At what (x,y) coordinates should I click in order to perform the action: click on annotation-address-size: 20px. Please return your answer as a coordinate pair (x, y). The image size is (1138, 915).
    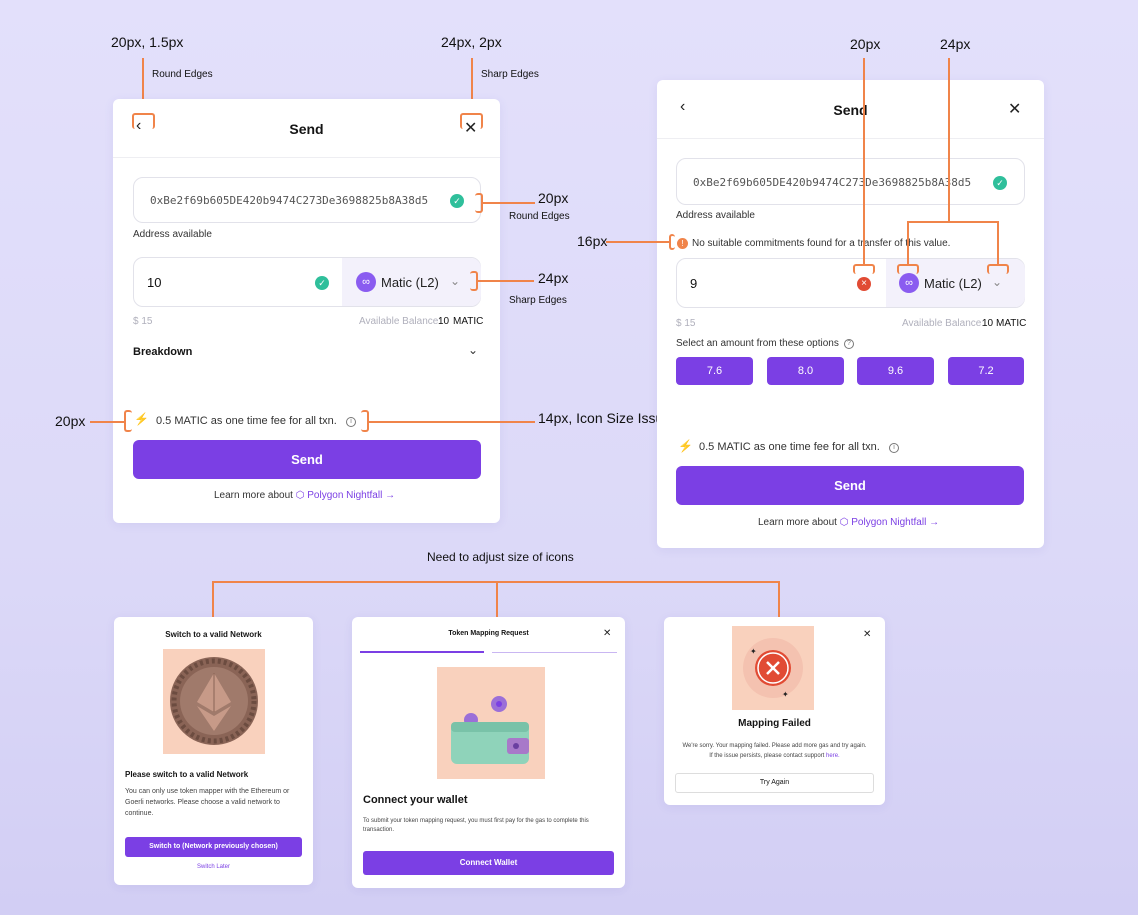
    Looking at the image, I should click on (553, 198).